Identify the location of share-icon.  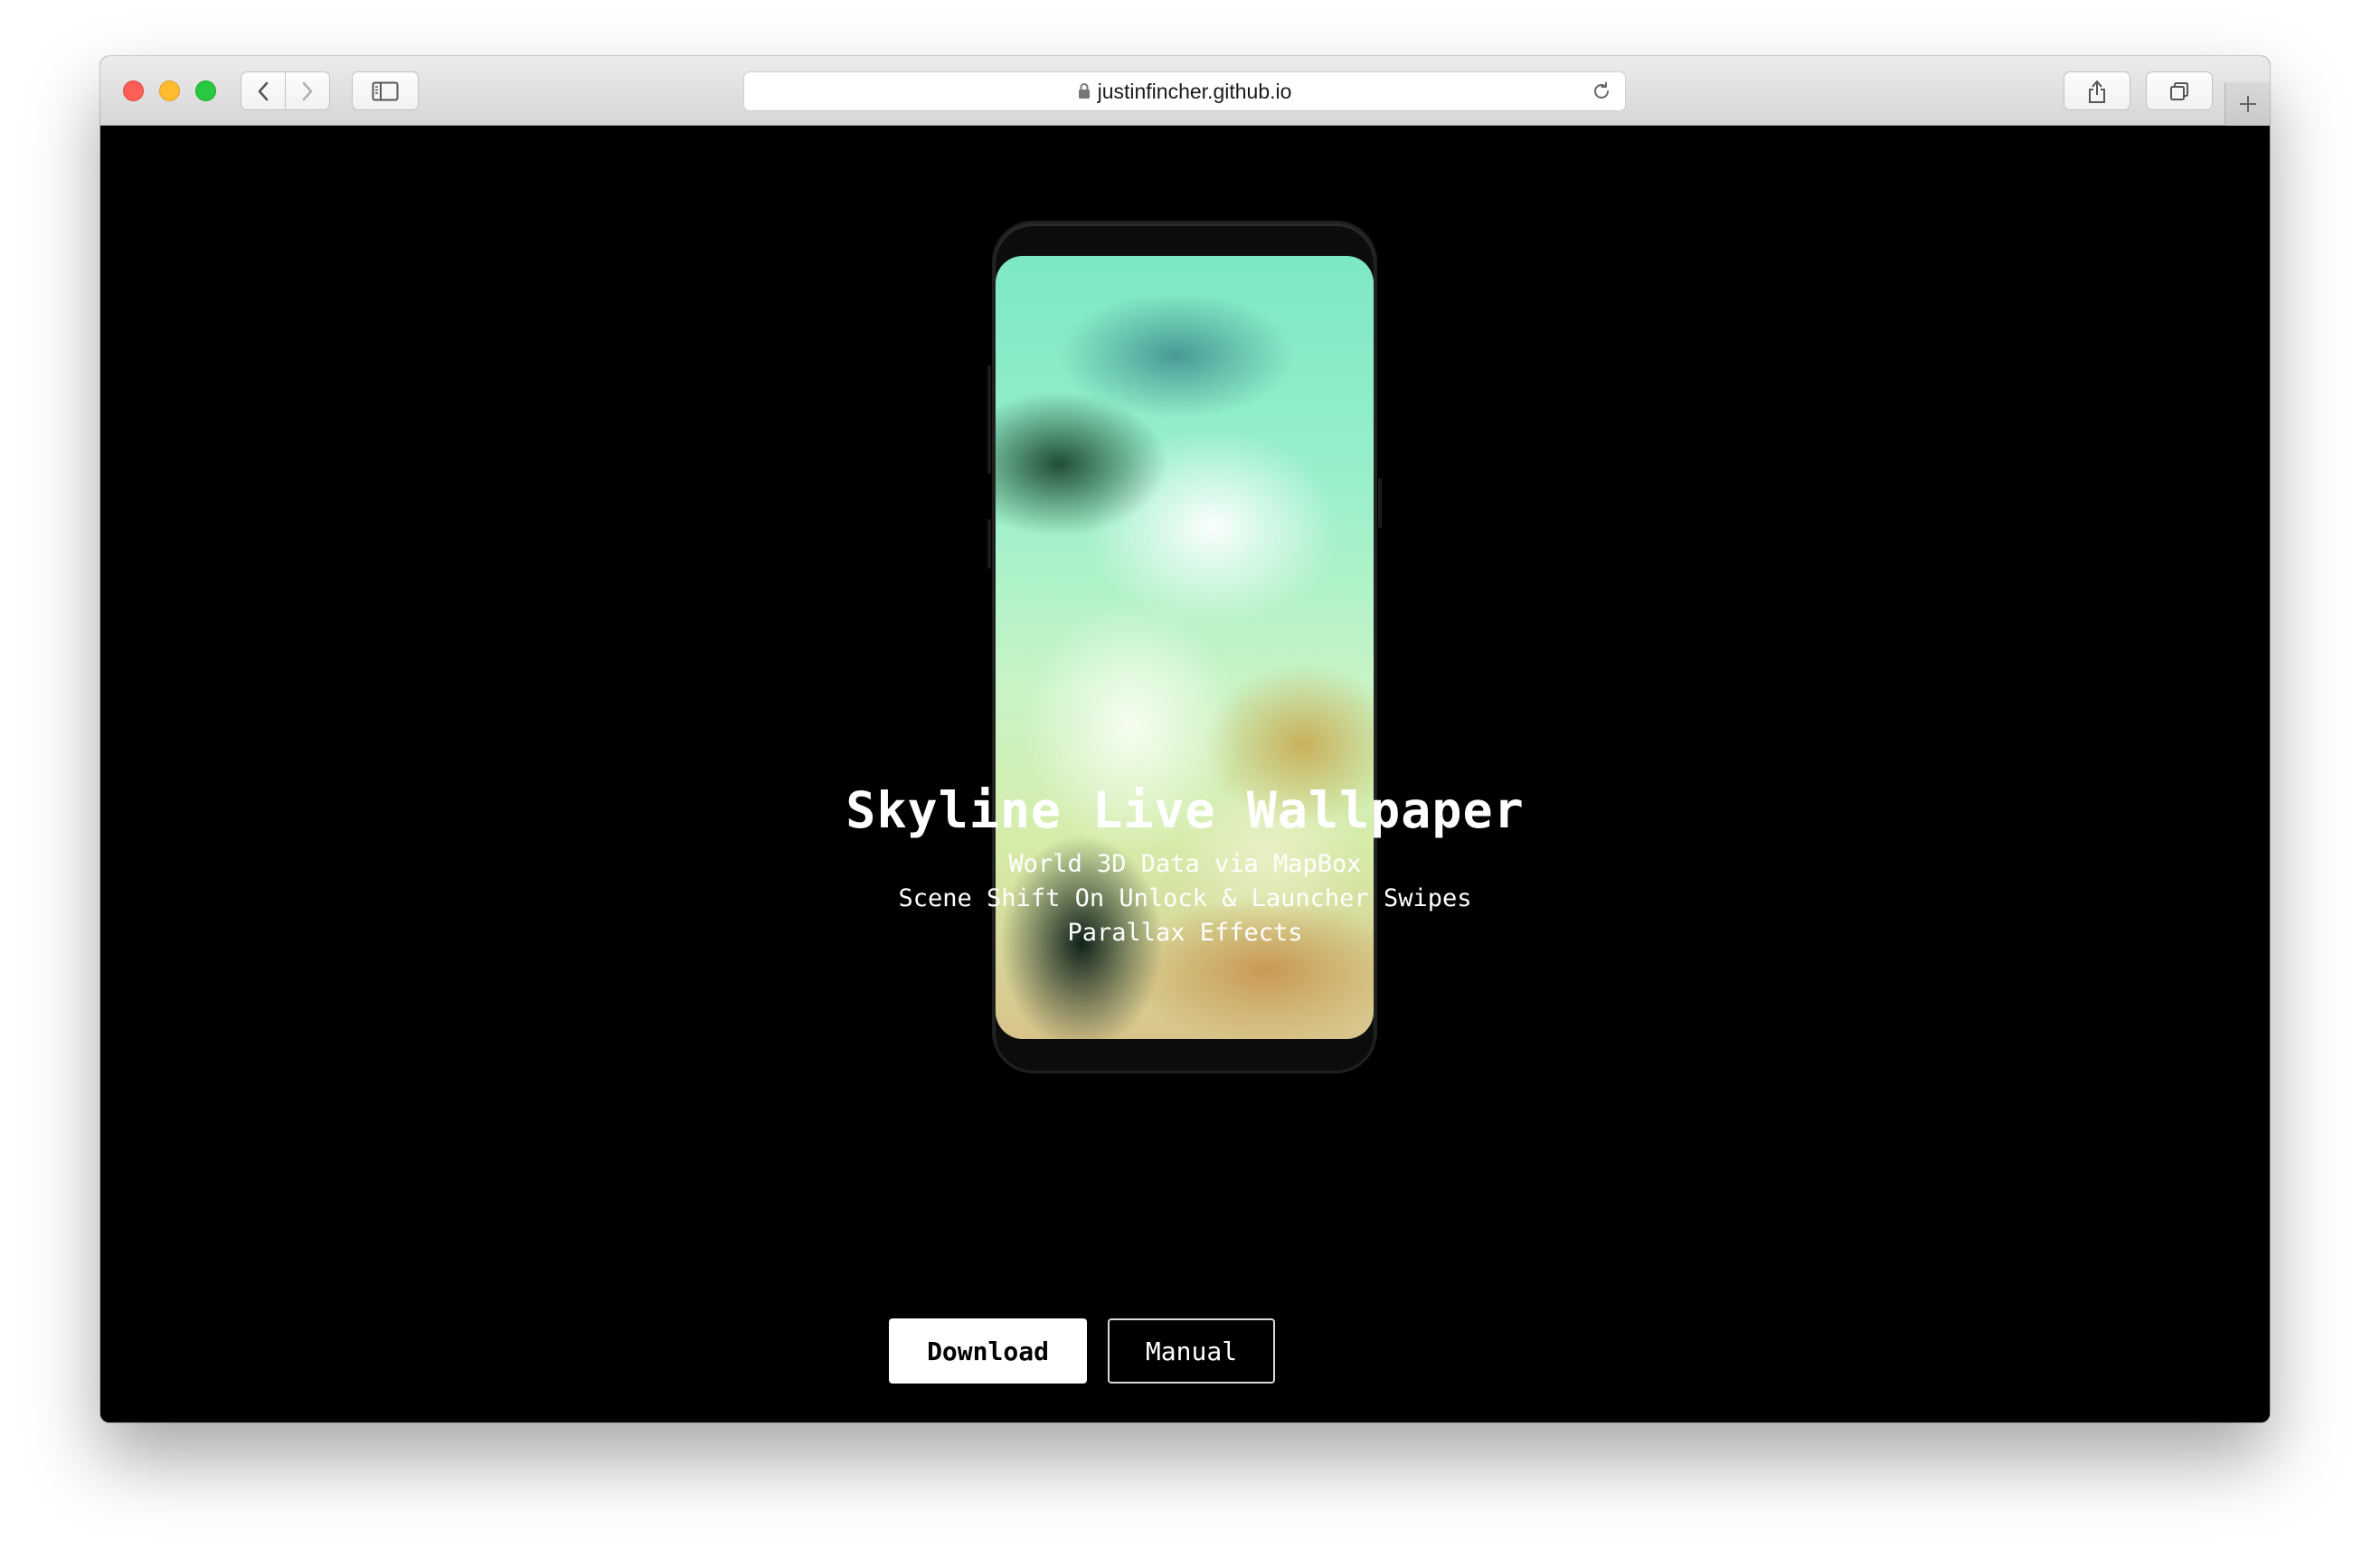
(2097, 91).